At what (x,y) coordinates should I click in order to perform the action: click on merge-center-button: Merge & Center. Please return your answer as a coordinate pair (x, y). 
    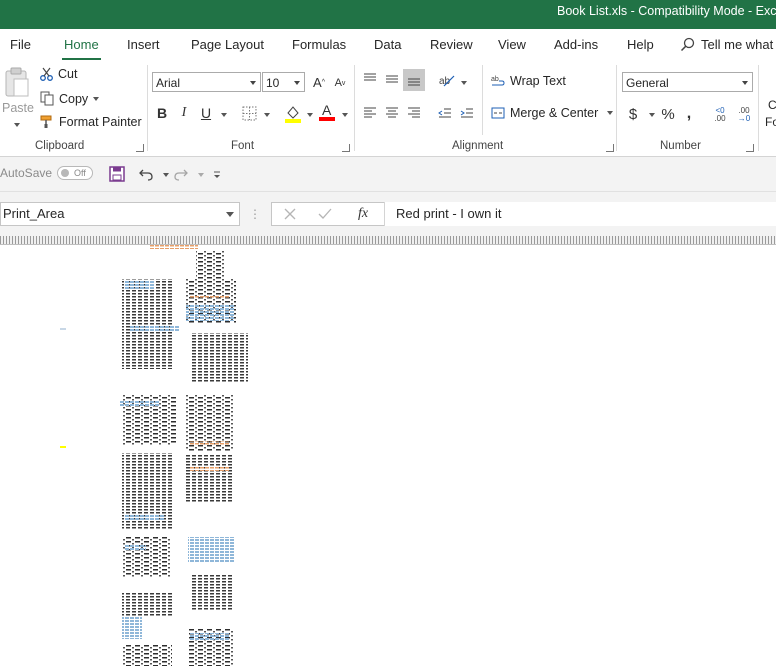
    Looking at the image, I should click on (552, 113).